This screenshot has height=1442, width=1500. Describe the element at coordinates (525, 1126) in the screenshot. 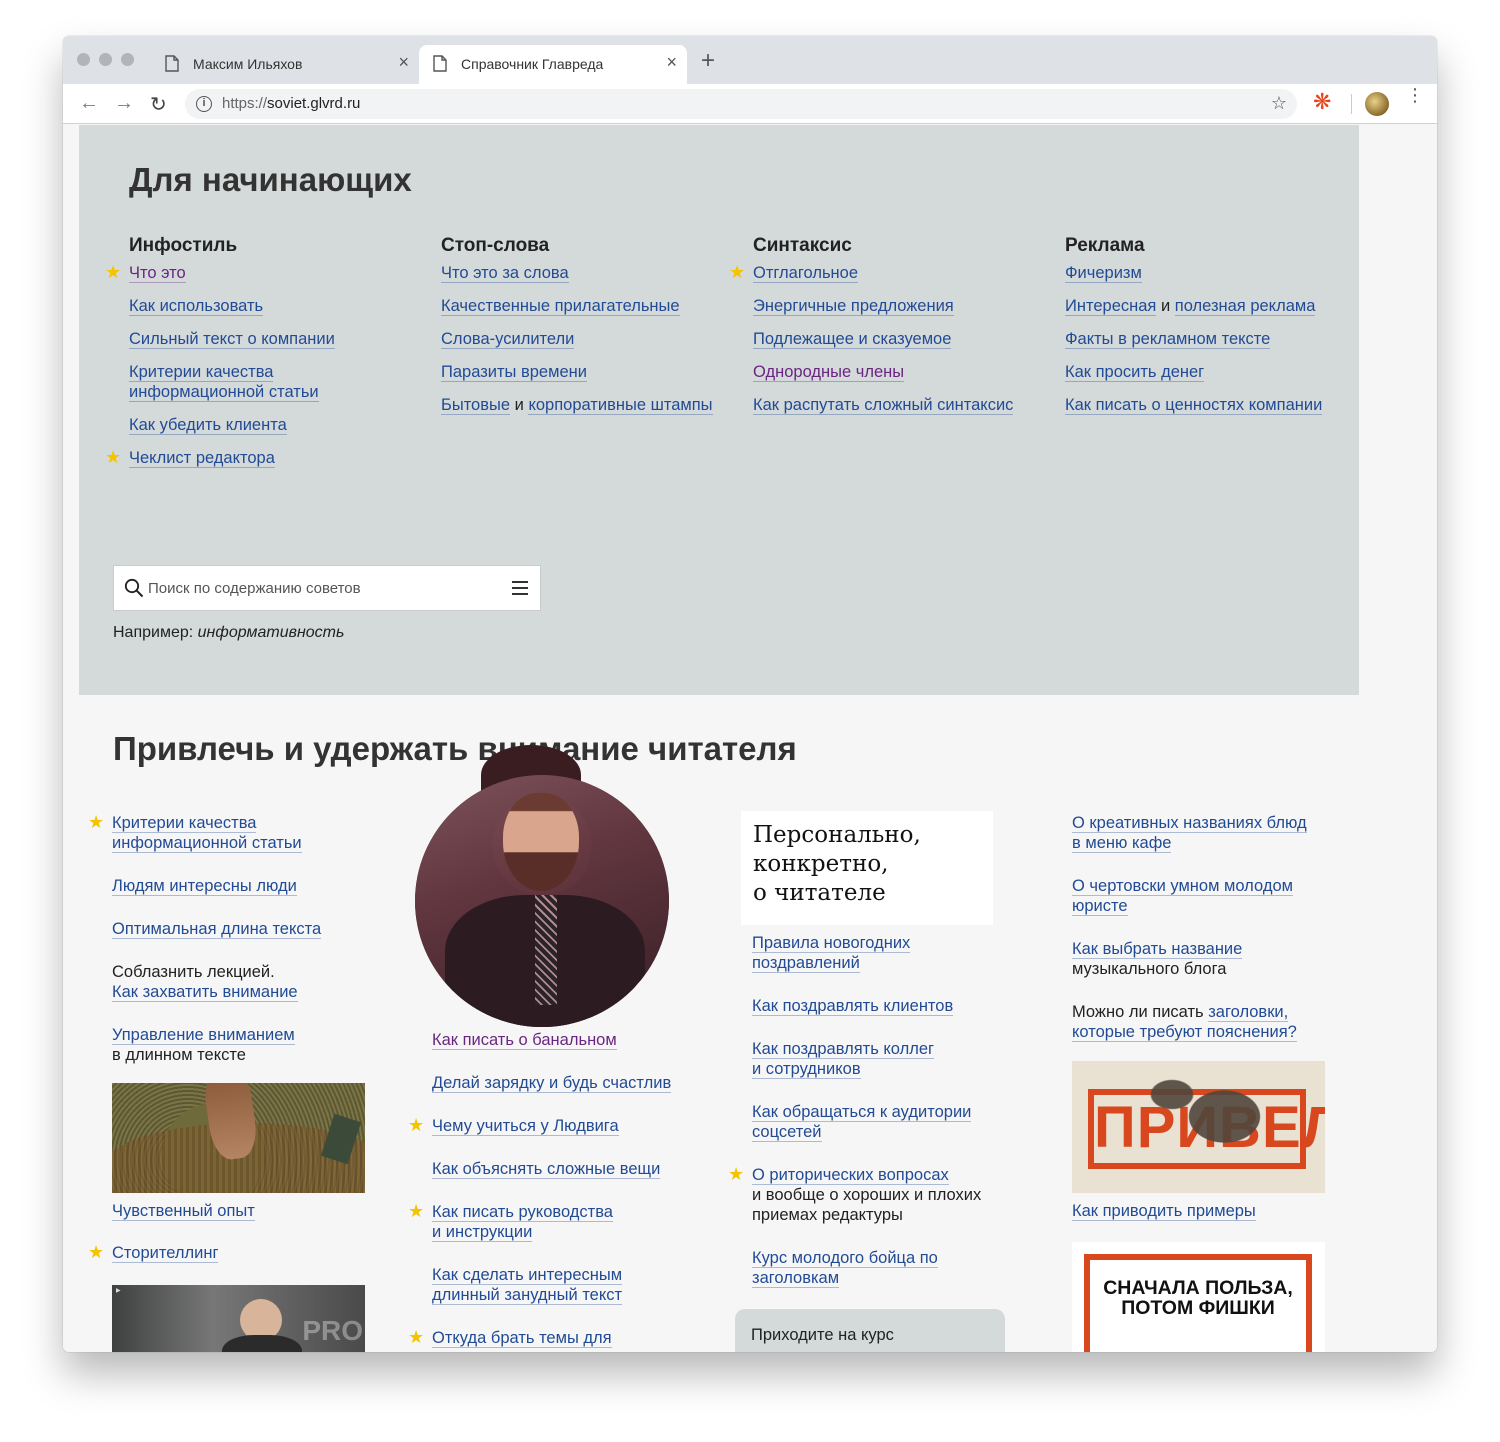

I see `link: Чему учиться у Людвига` at that location.